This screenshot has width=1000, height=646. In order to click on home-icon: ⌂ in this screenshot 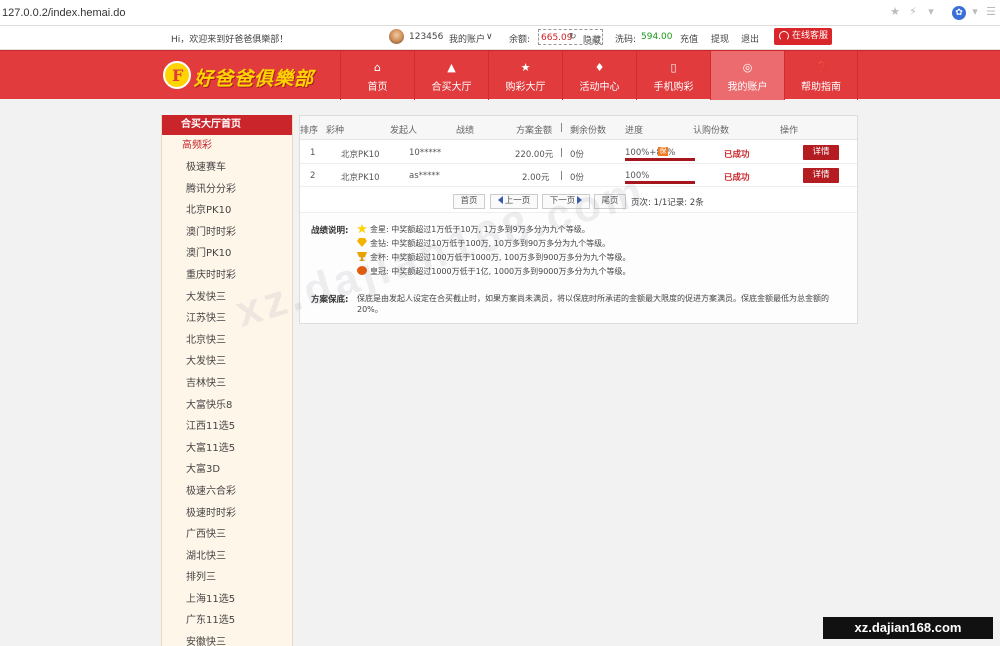, I will do `click(377, 67)`.